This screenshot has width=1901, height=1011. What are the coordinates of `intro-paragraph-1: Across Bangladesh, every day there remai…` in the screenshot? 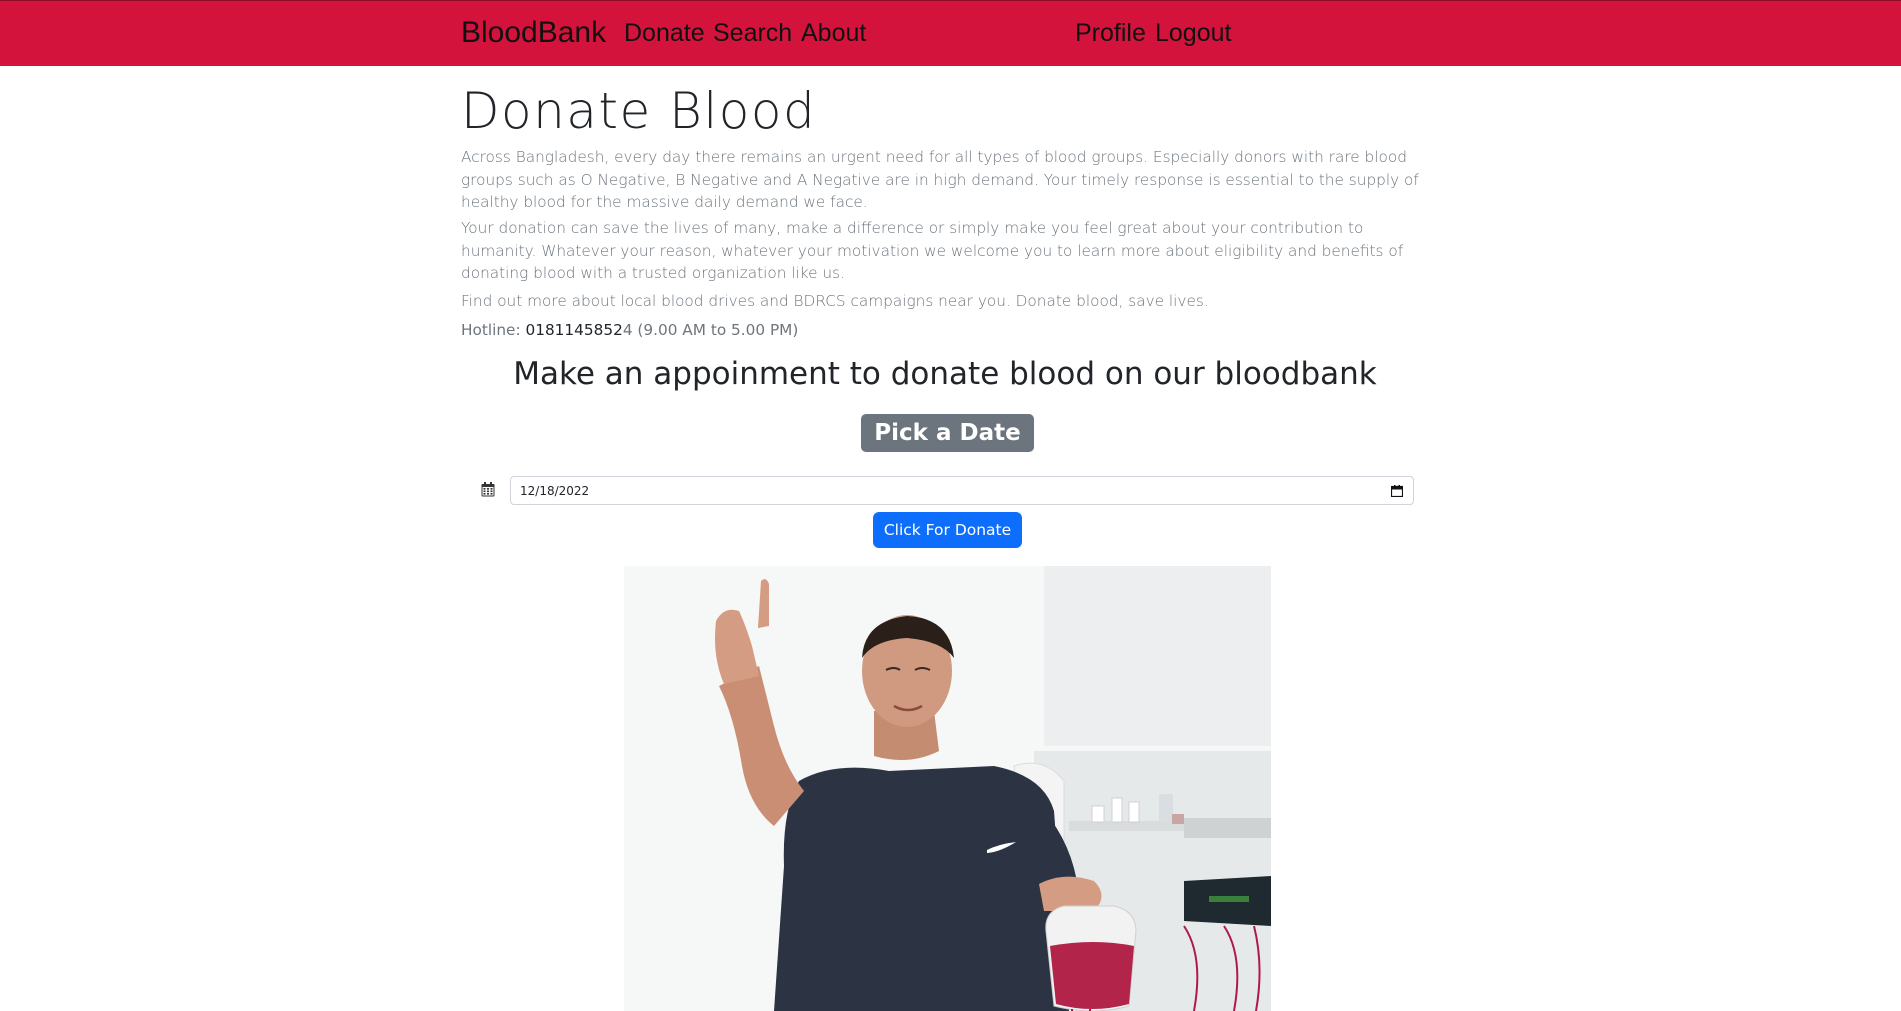 It's located at (940, 180).